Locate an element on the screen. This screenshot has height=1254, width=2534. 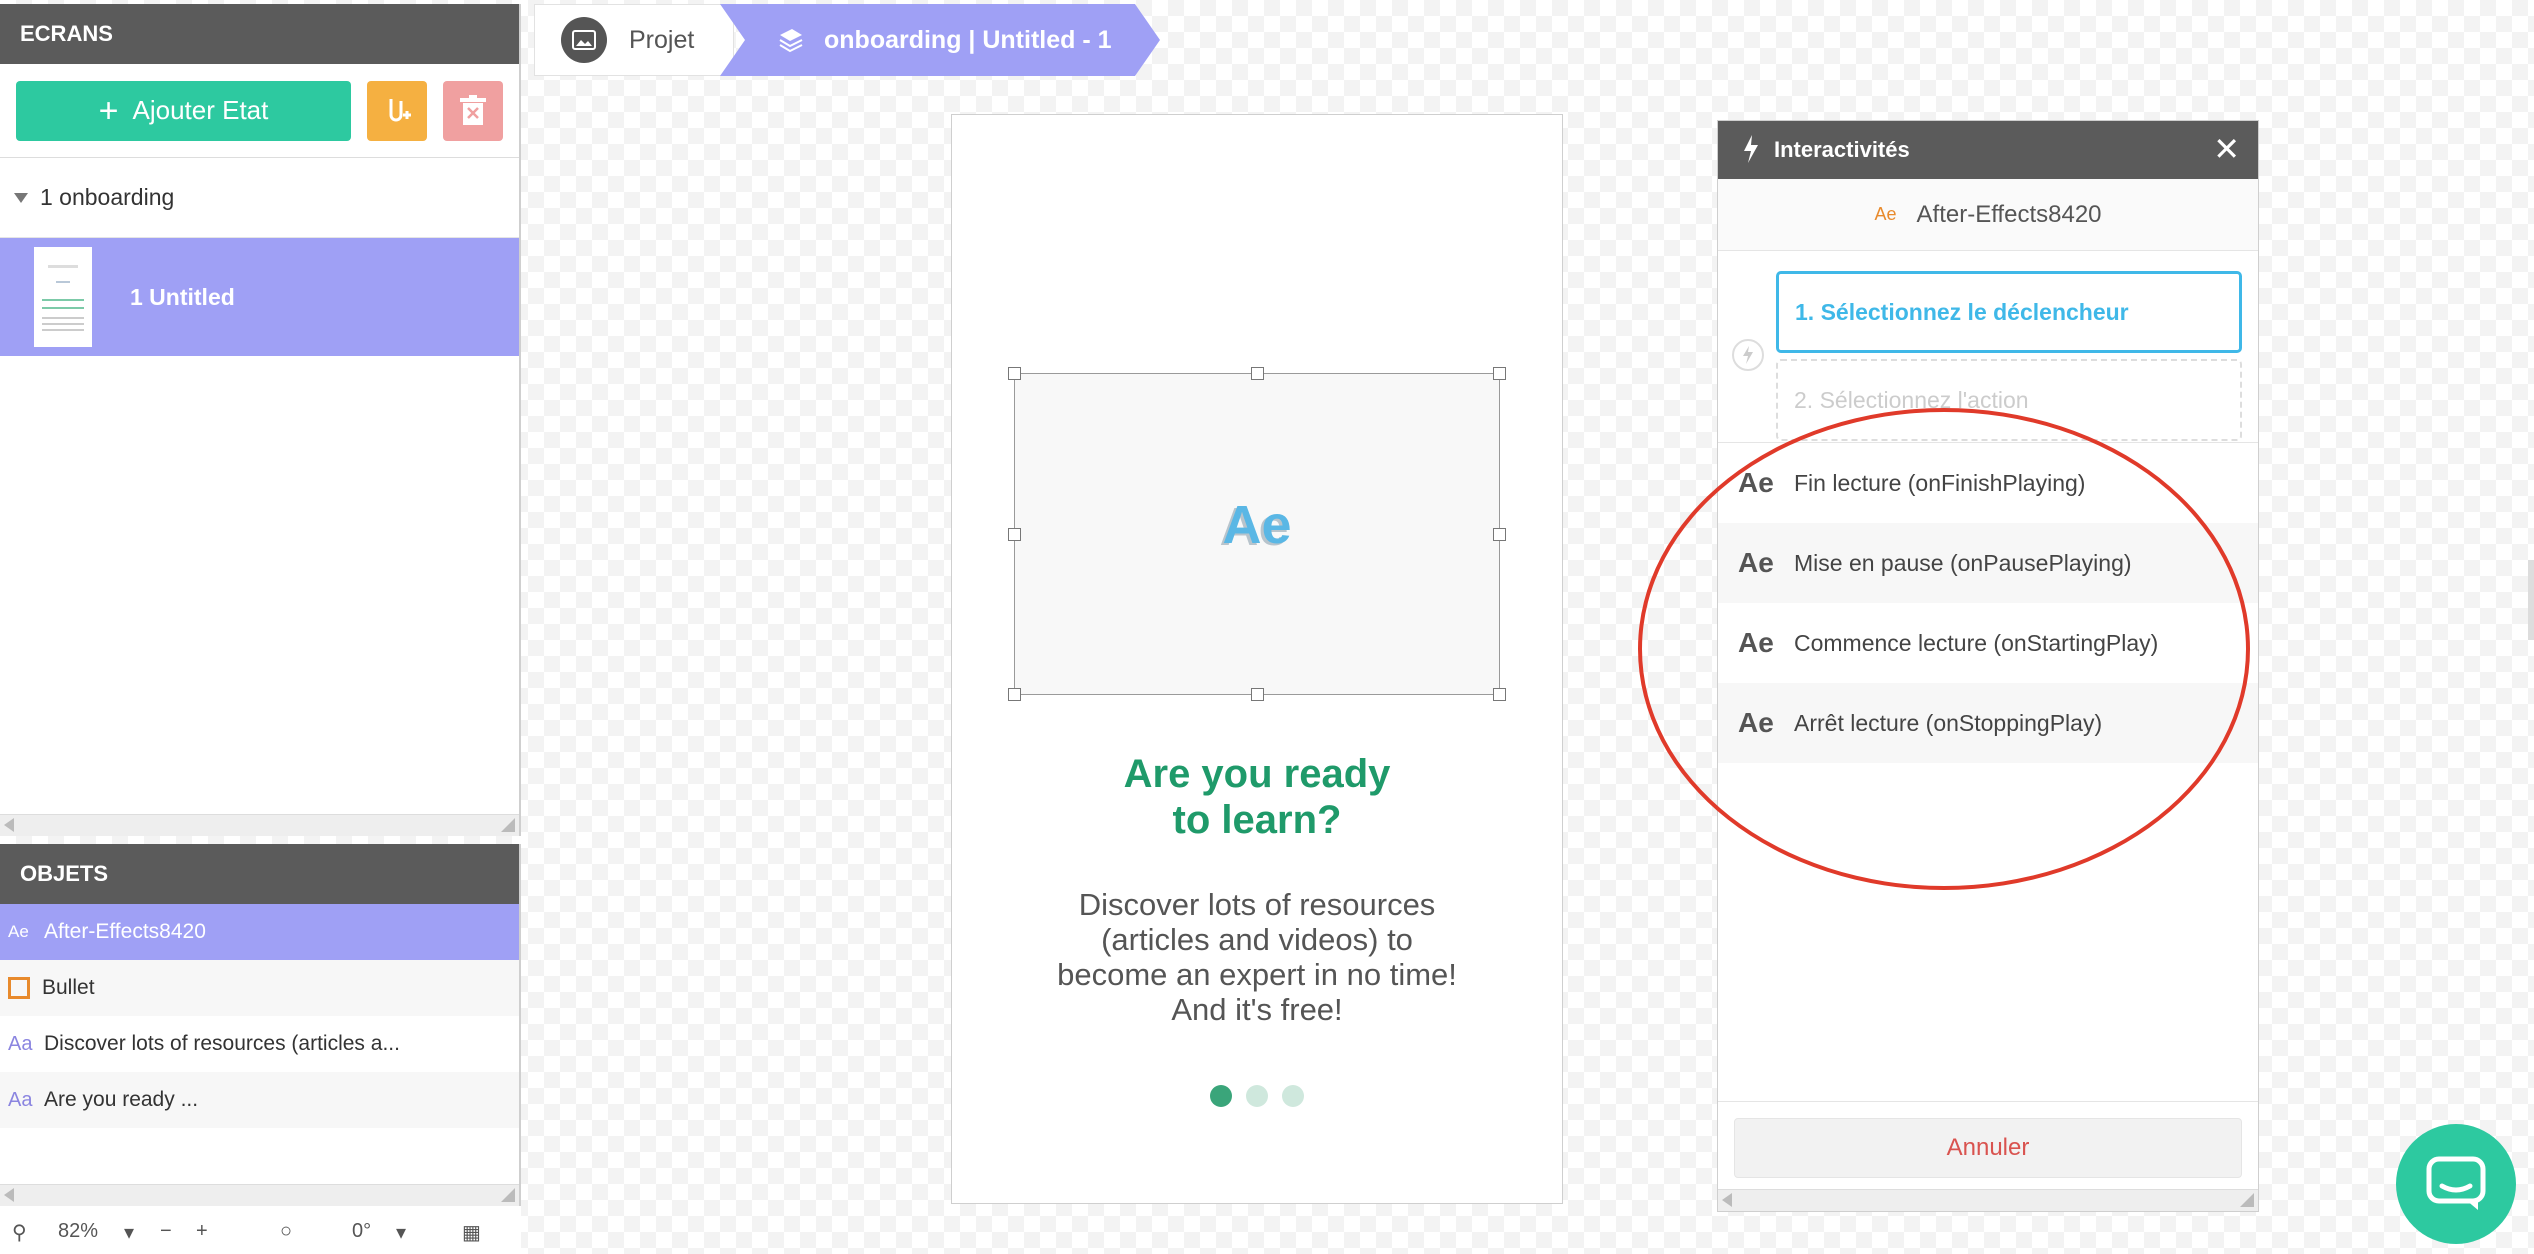
right-scroll-edge is located at coordinates (2531, 600).